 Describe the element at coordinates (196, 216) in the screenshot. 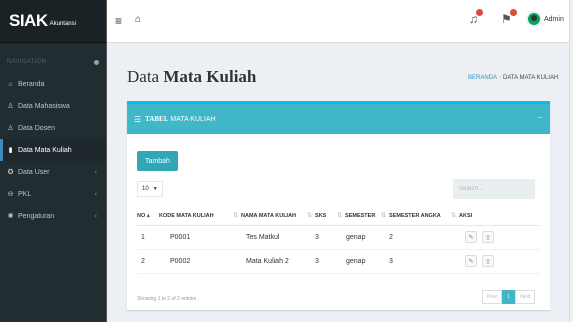

I see `column-header-kode: KODE MATA KULIAH` at that location.